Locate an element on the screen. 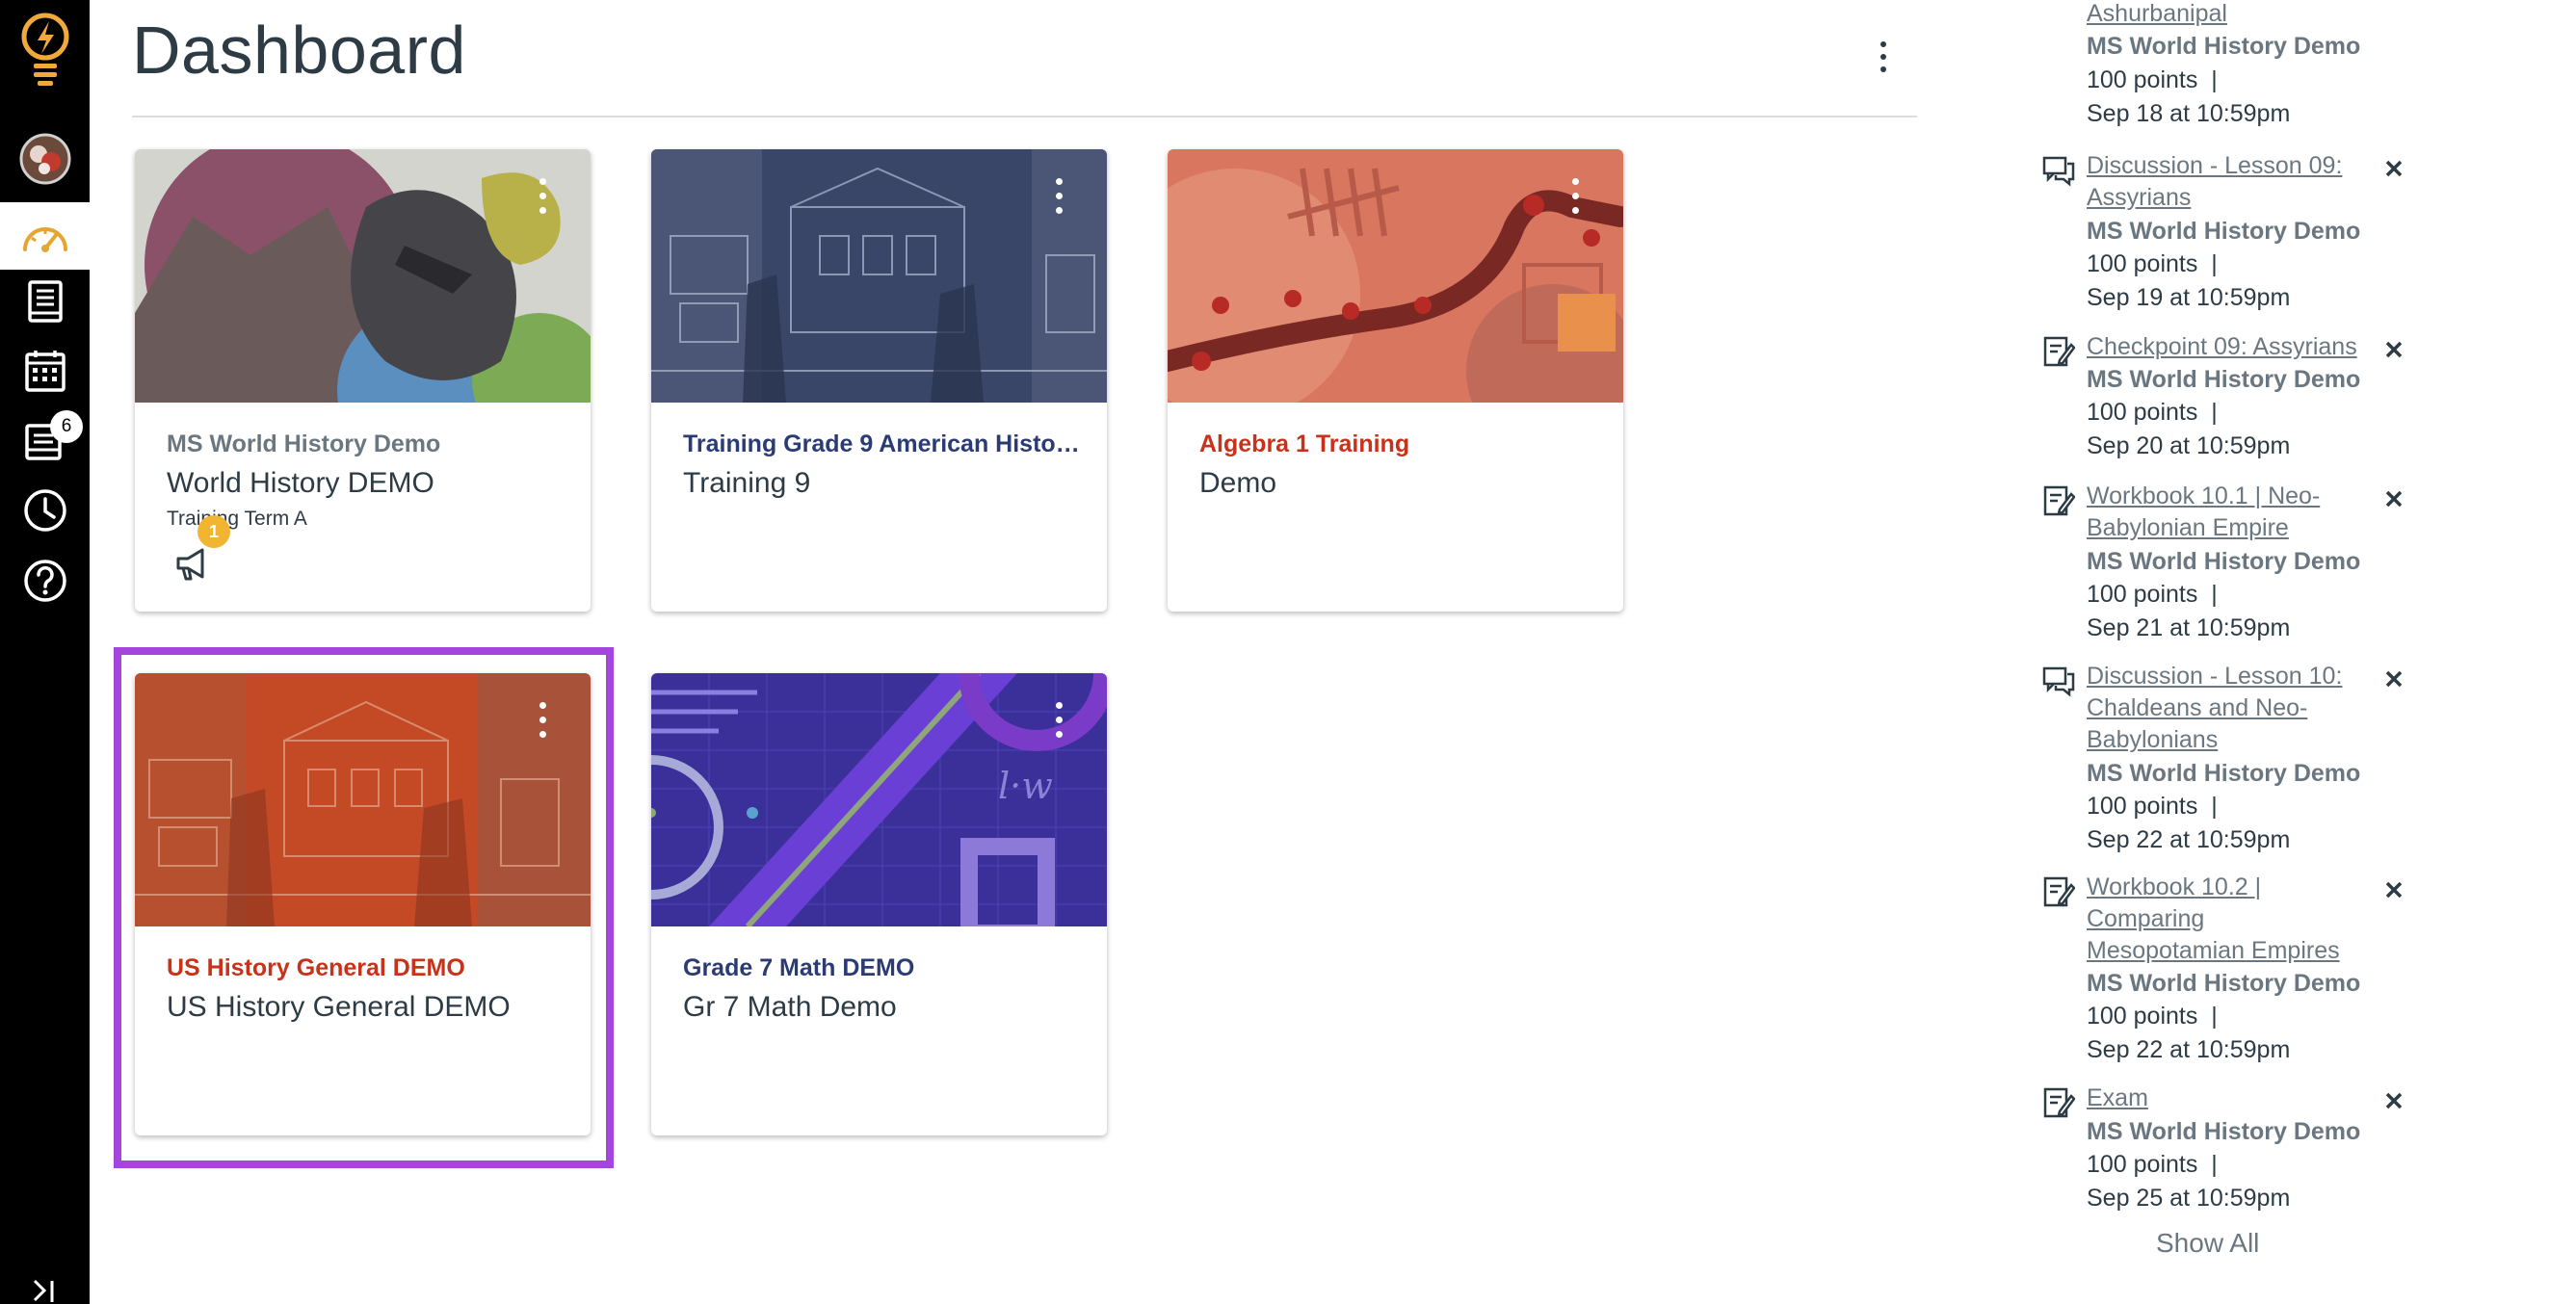 Image resolution: width=2576 pixels, height=1304 pixels. avatar is located at coordinates (44, 159).